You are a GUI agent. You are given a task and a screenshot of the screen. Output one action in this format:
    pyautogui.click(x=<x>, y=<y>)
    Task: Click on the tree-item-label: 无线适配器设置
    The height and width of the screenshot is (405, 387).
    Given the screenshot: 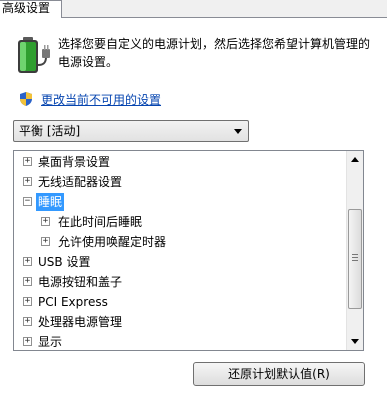 What is the action you would take?
    pyautogui.click(x=80, y=182)
    